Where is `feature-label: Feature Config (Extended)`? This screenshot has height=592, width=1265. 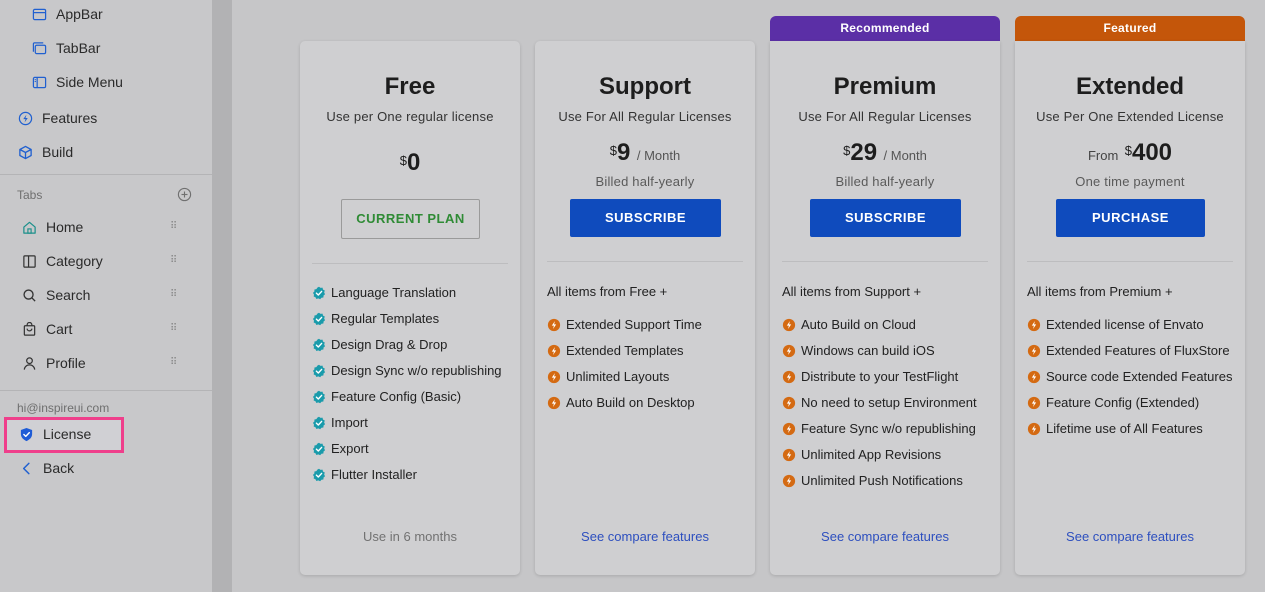
feature-label: Feature Config (Extended) is located at coordinates (1123, 402).